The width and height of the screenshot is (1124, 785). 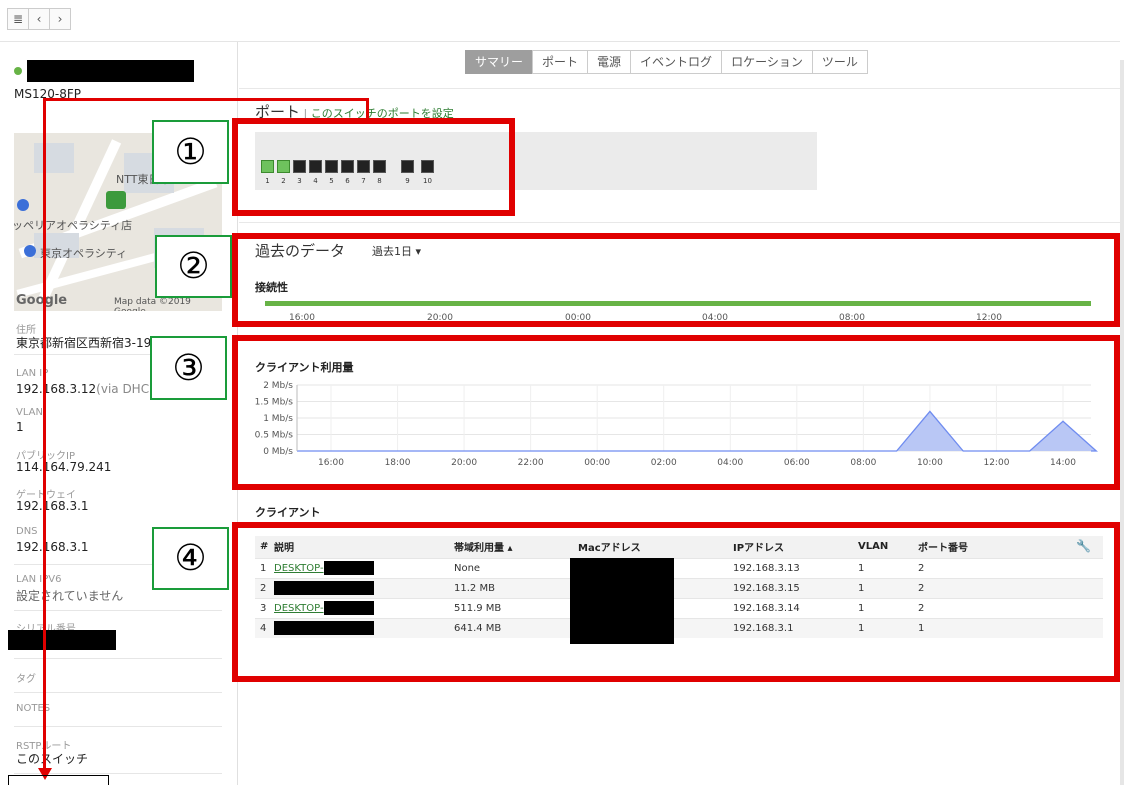 What do you see at coordinates (60, 19) in the screenshot?
I see `chevron-right-icon: ›` at bounding box center [60, 19].